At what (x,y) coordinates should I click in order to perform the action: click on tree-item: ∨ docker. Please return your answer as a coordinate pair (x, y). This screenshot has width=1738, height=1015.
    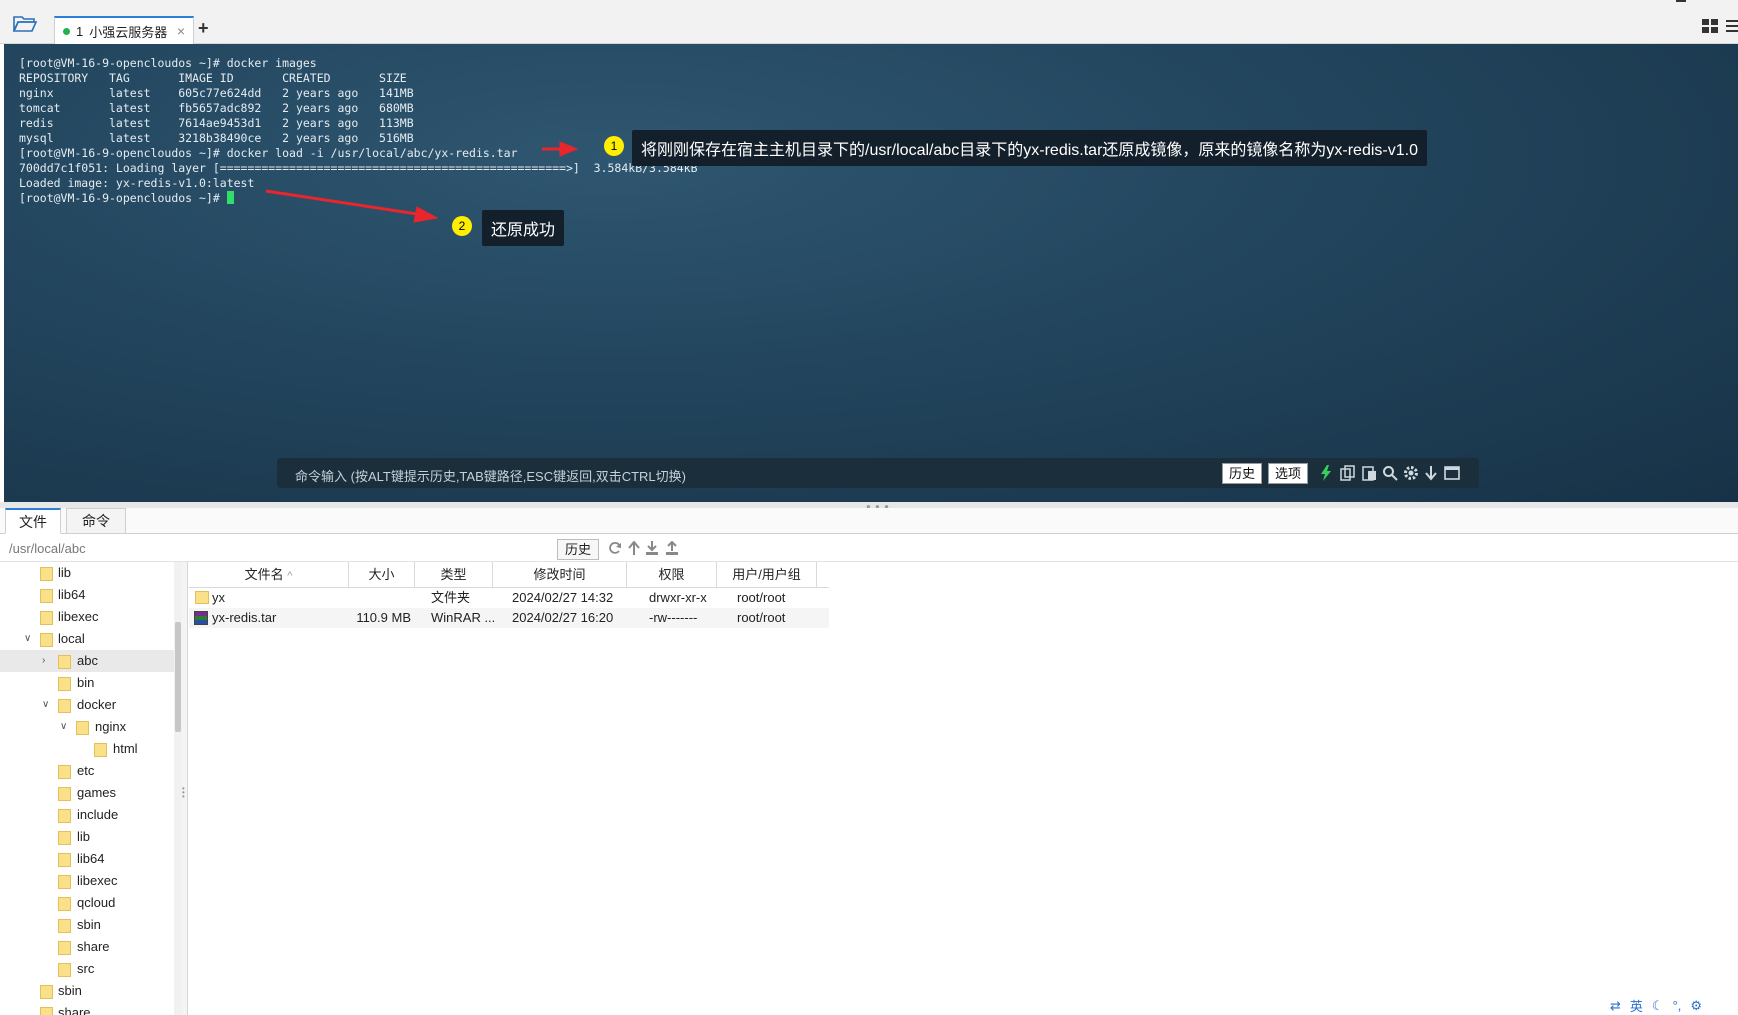
    Looking at the image, I should click on (87, 705).